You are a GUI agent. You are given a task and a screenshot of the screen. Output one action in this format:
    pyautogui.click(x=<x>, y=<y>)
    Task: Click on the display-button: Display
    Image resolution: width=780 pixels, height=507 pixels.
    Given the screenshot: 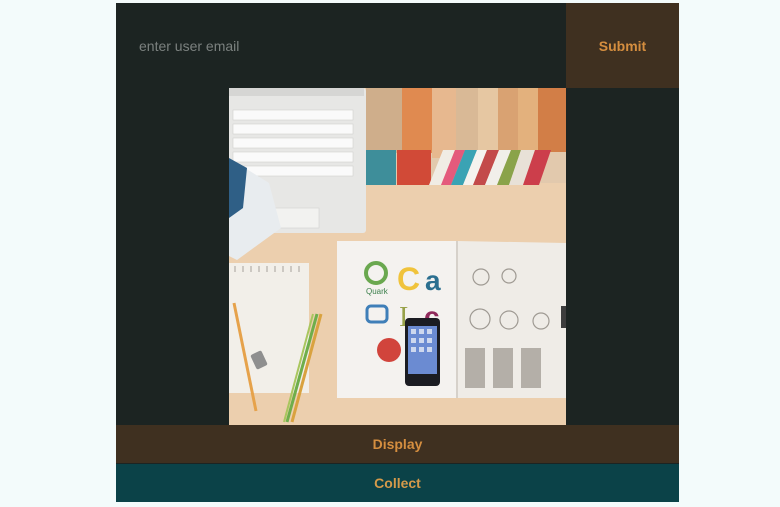 What is the action you would take?
    pyautogui.click(x=397, y=444)
    